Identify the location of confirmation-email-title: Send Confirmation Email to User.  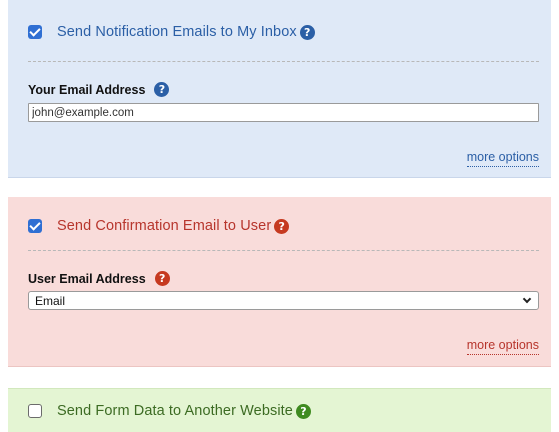
(164, 226).